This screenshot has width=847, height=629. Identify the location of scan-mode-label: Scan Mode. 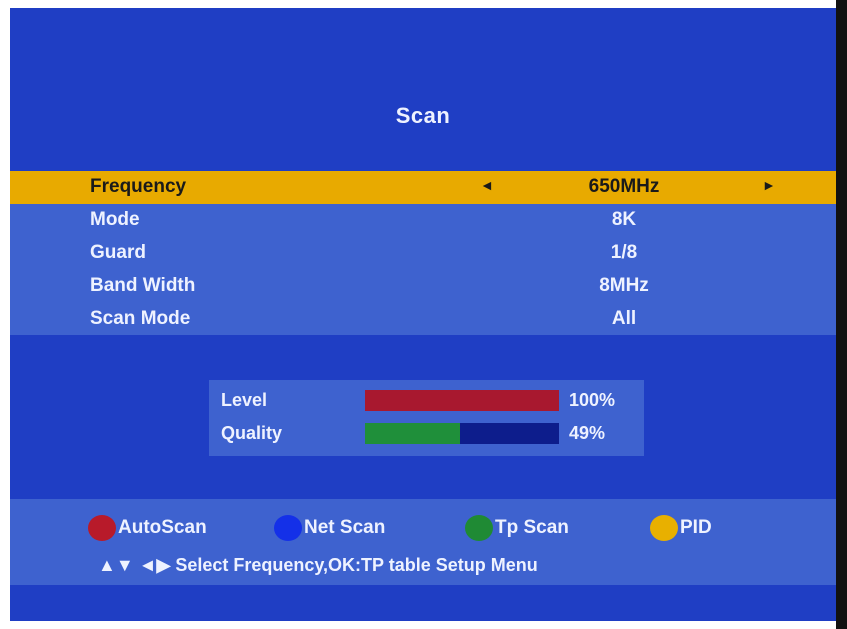
(140, 318).